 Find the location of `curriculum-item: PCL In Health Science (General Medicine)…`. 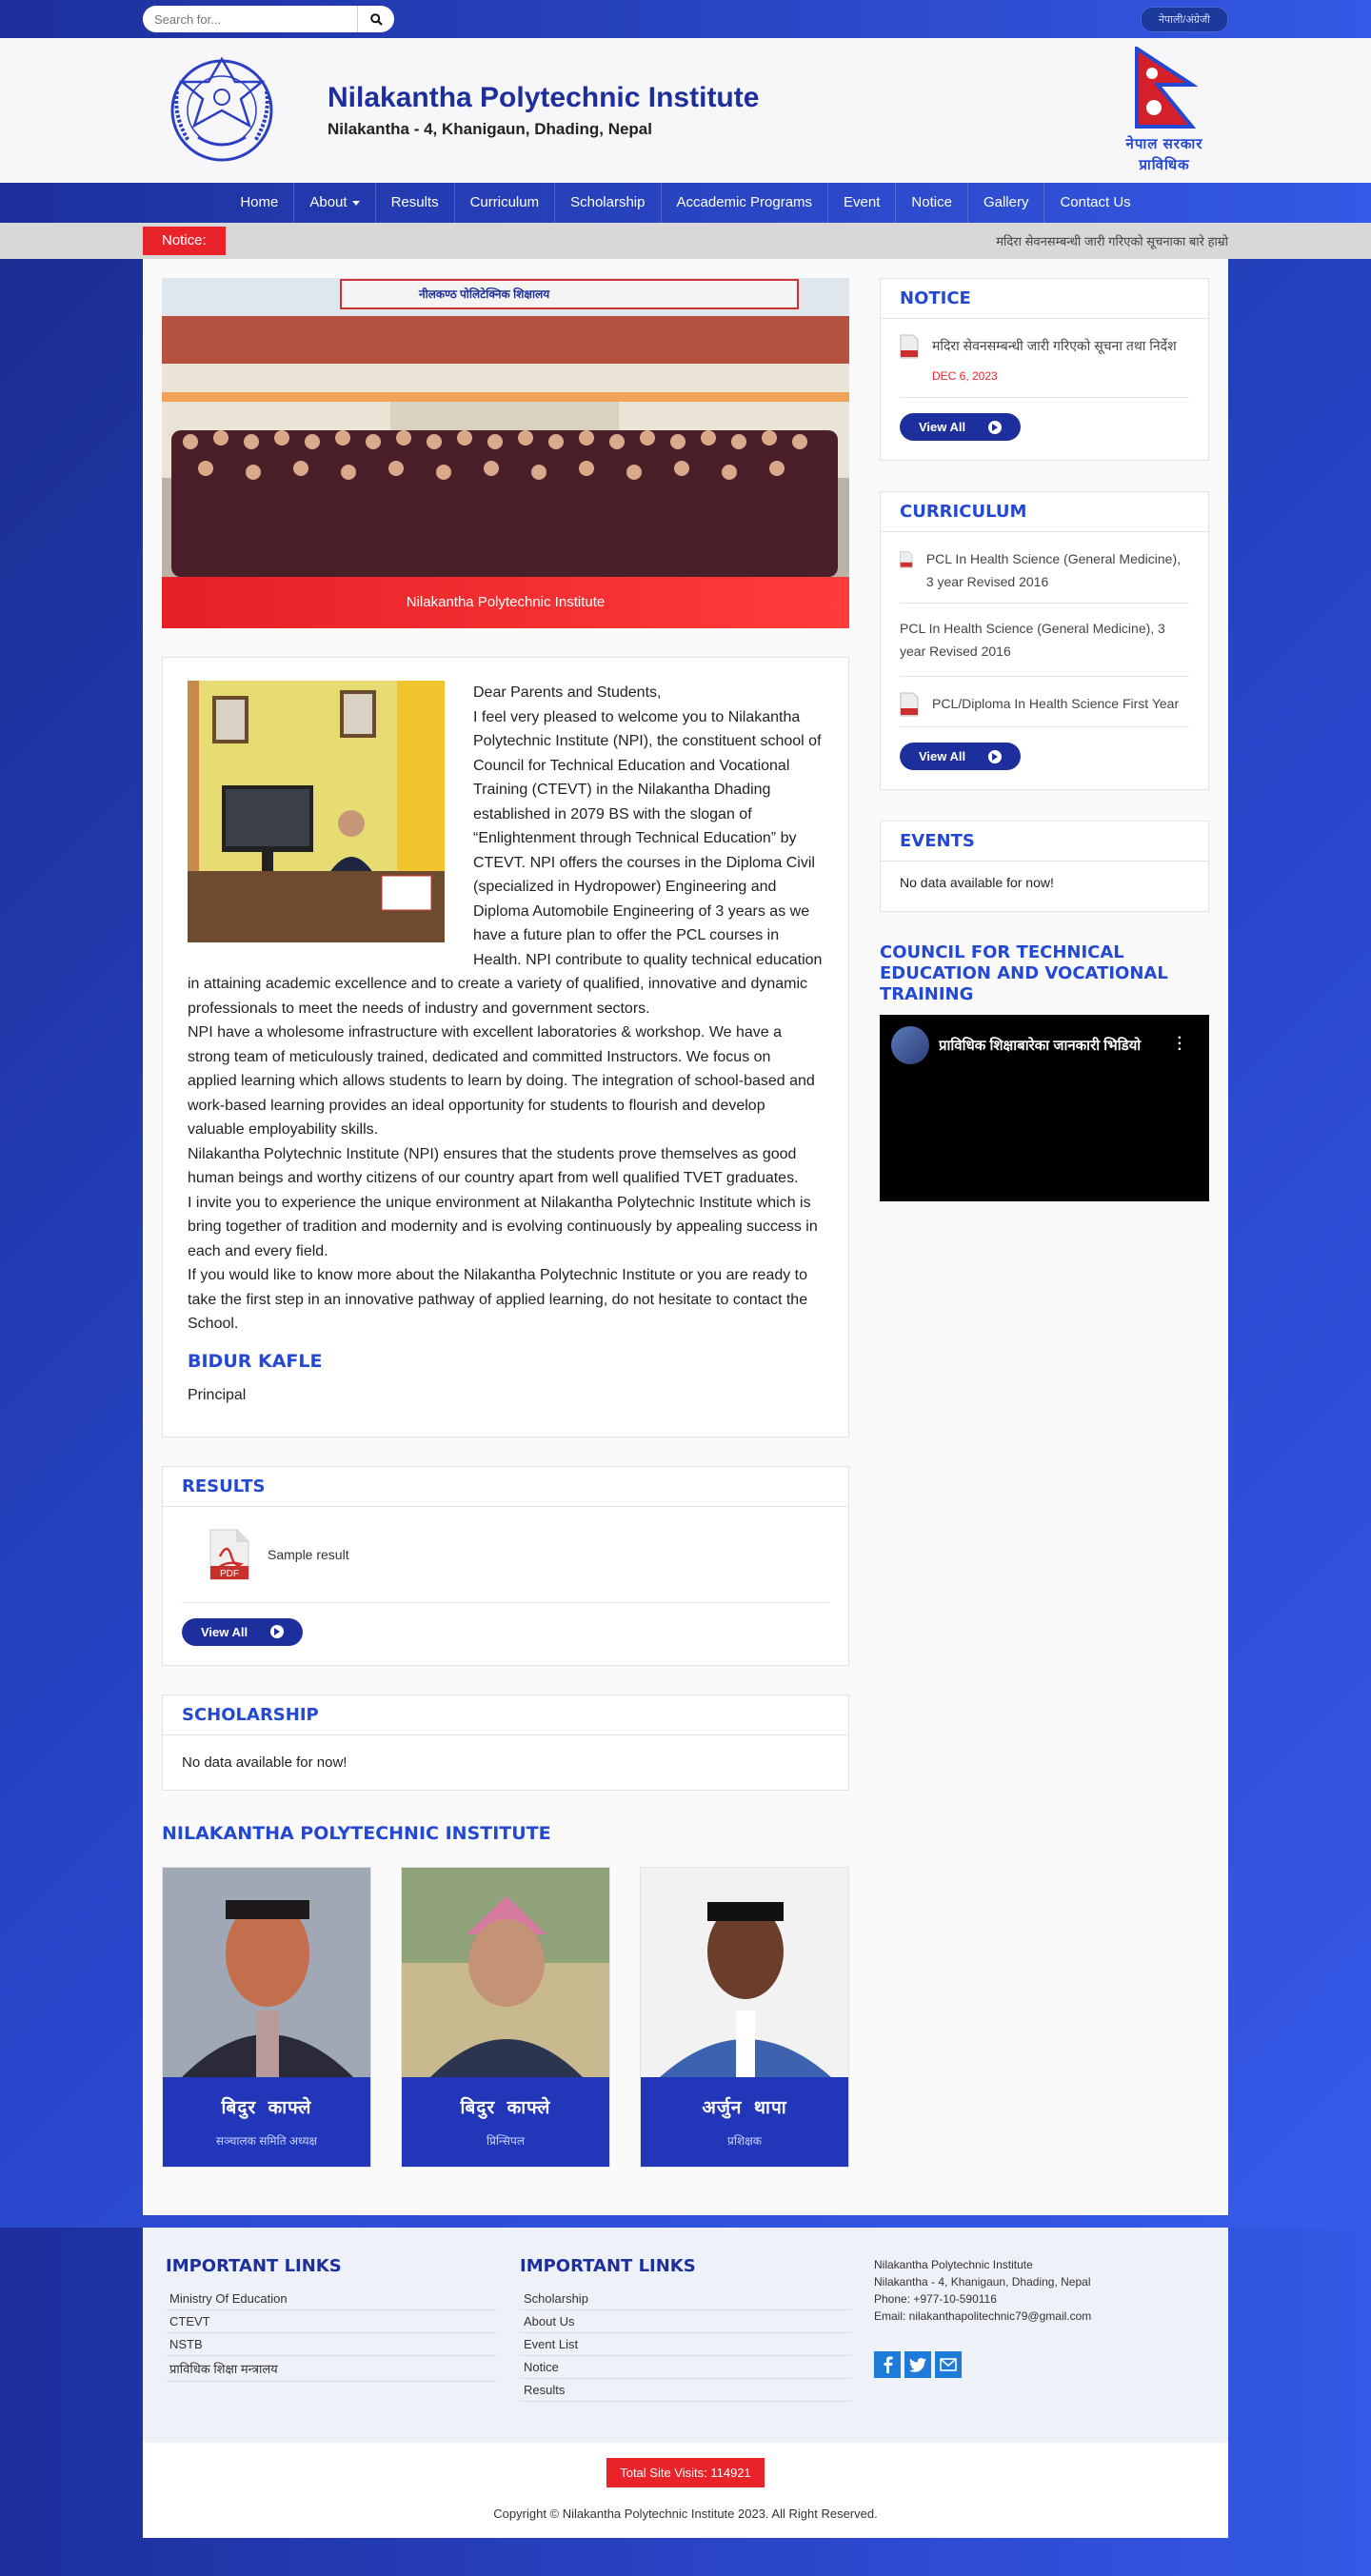

curriculum-item: PCL In Health Science (General Medicine)… is located at coordinates (1044, 568).